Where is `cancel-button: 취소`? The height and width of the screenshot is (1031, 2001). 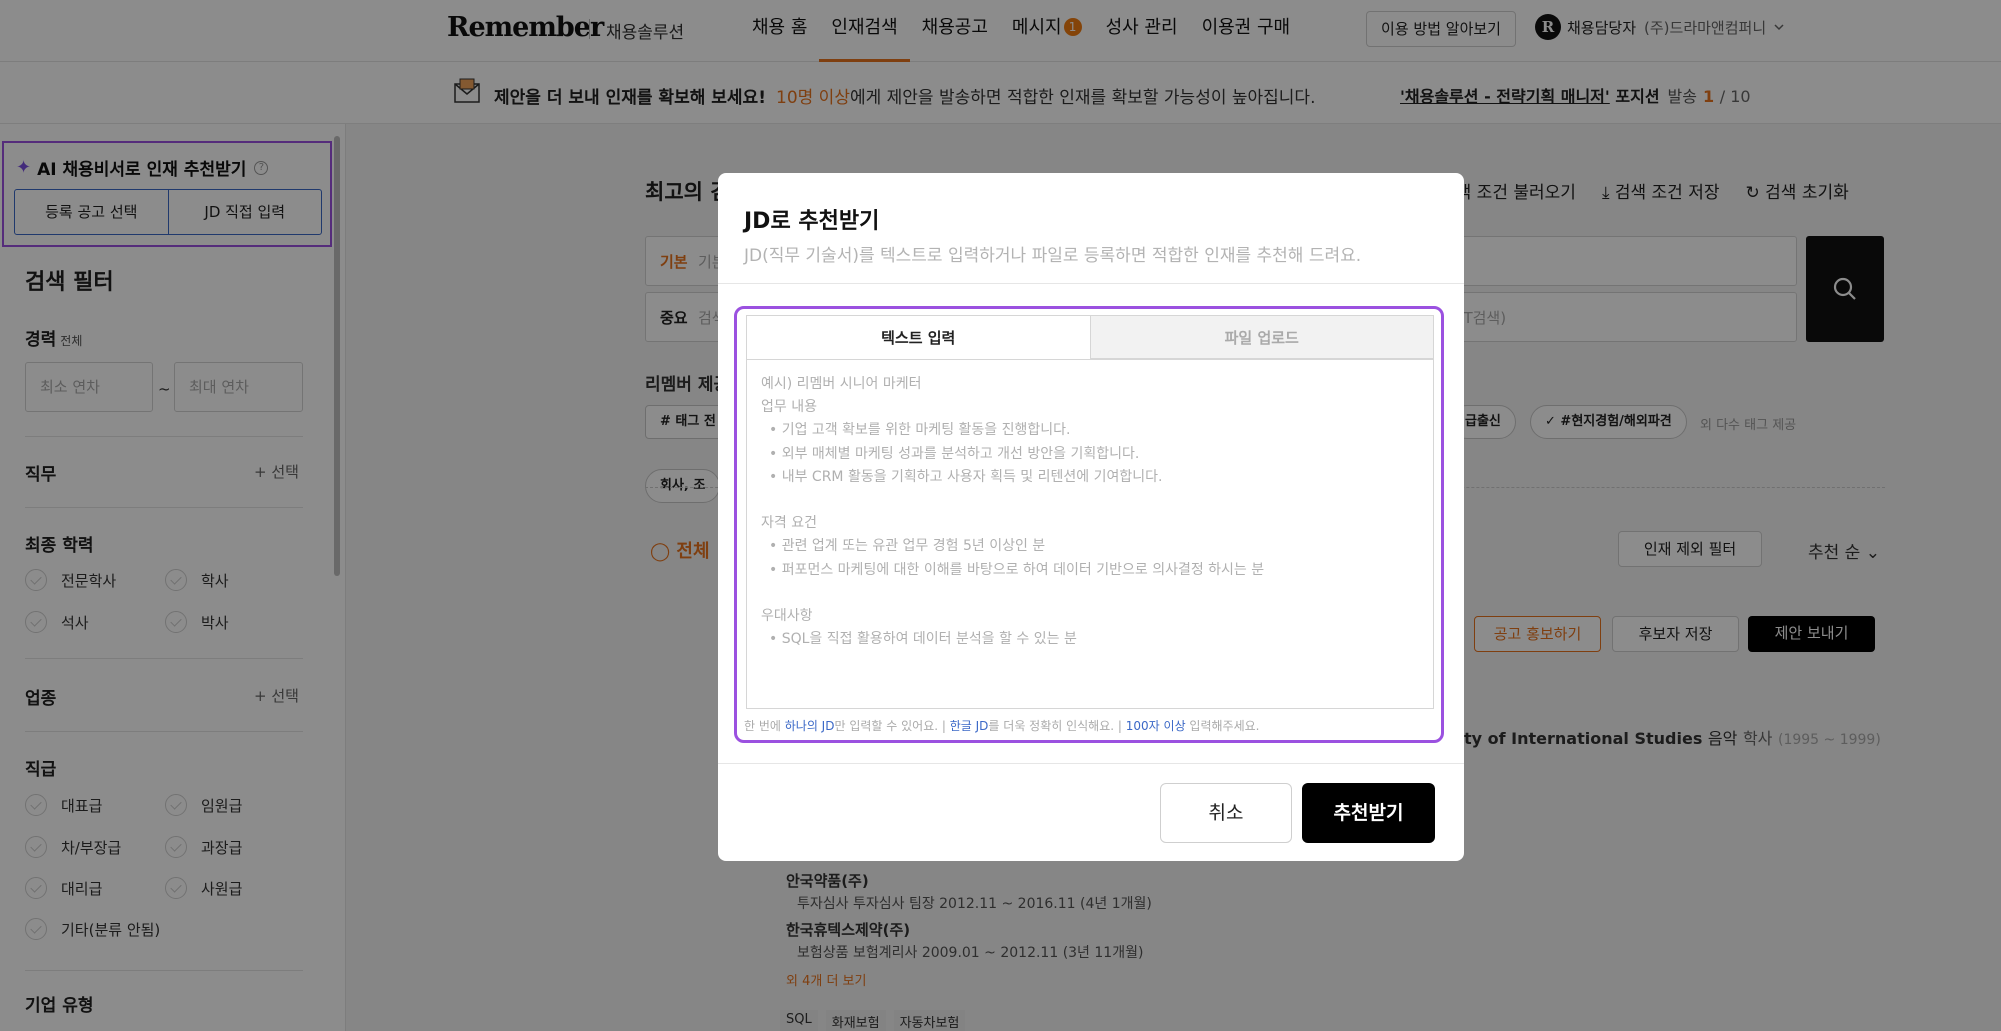 cancel-button: 취소 is located at coordinates (1226, 813).